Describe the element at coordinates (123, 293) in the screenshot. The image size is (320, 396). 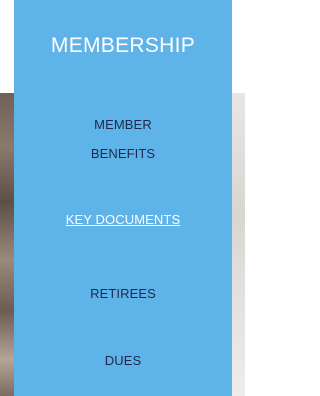
I see `menu-item-retirees: RETIREES` at that location.